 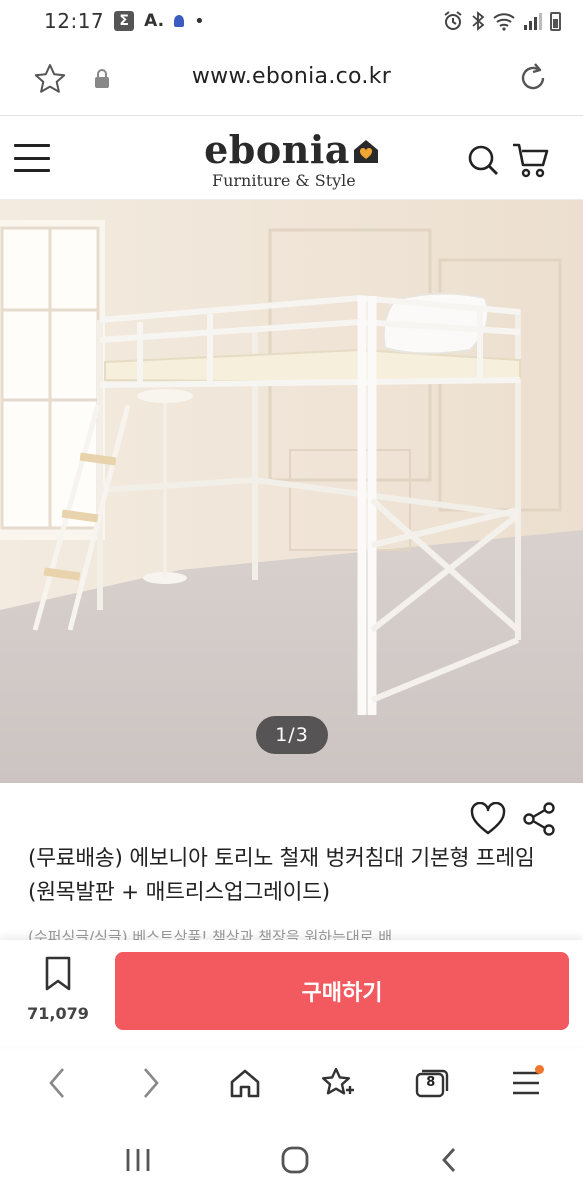 I want to click on back-button, so click(x=57, y=1083).